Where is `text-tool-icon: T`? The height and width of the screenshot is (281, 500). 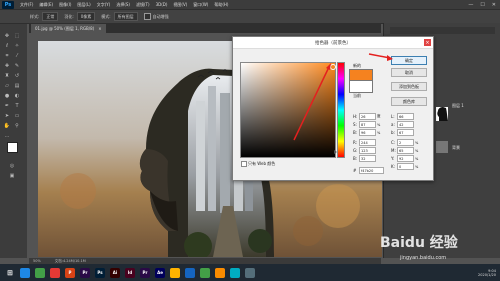
text-tool-icon: T is located at coordinates (17, 105).